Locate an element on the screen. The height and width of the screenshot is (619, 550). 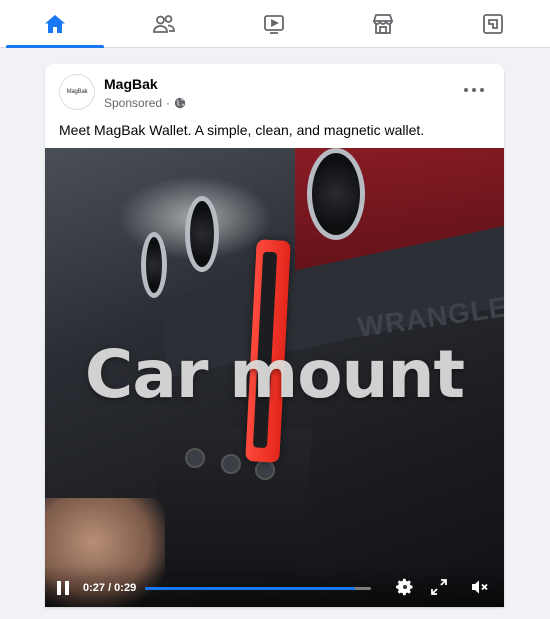
nav-home is located at coordinates (55, 24).